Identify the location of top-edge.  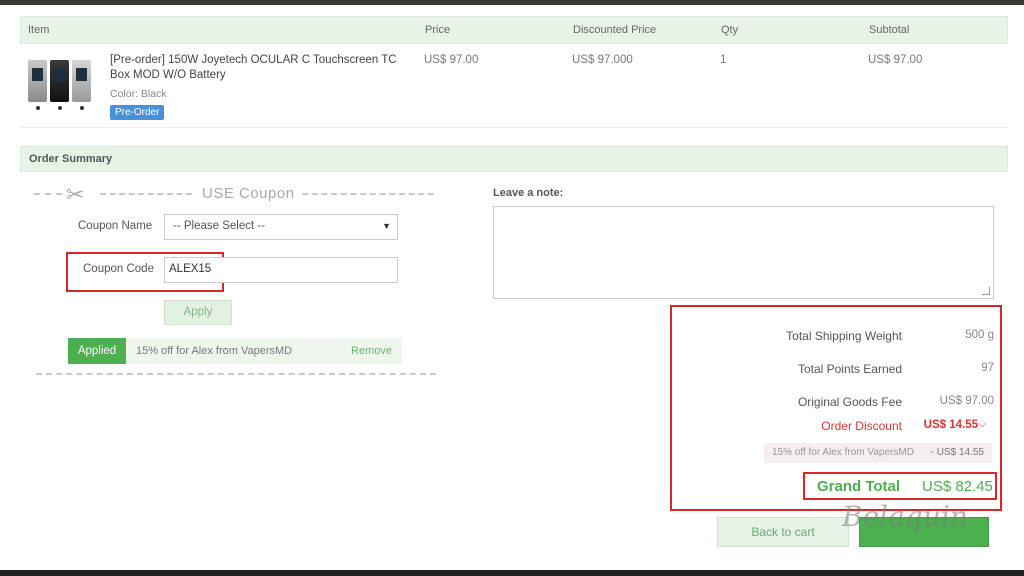
(512, 2).